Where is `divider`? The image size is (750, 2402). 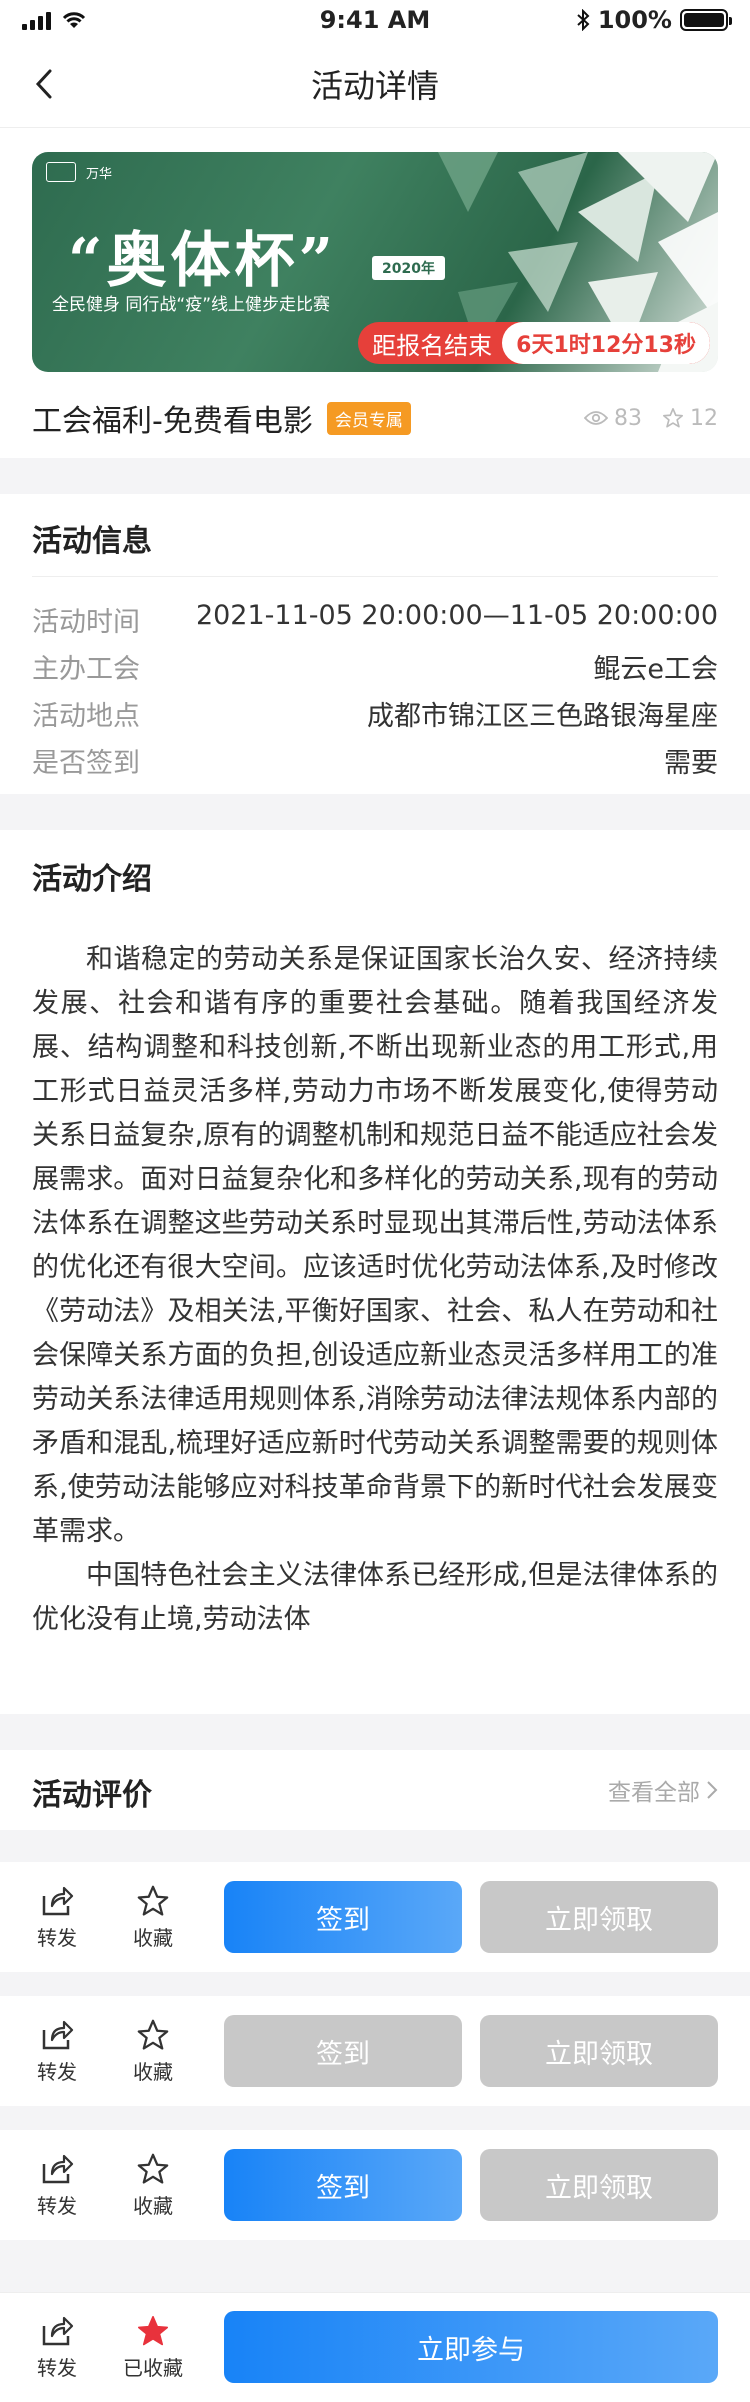 divider is located at coordinates (375, 576).